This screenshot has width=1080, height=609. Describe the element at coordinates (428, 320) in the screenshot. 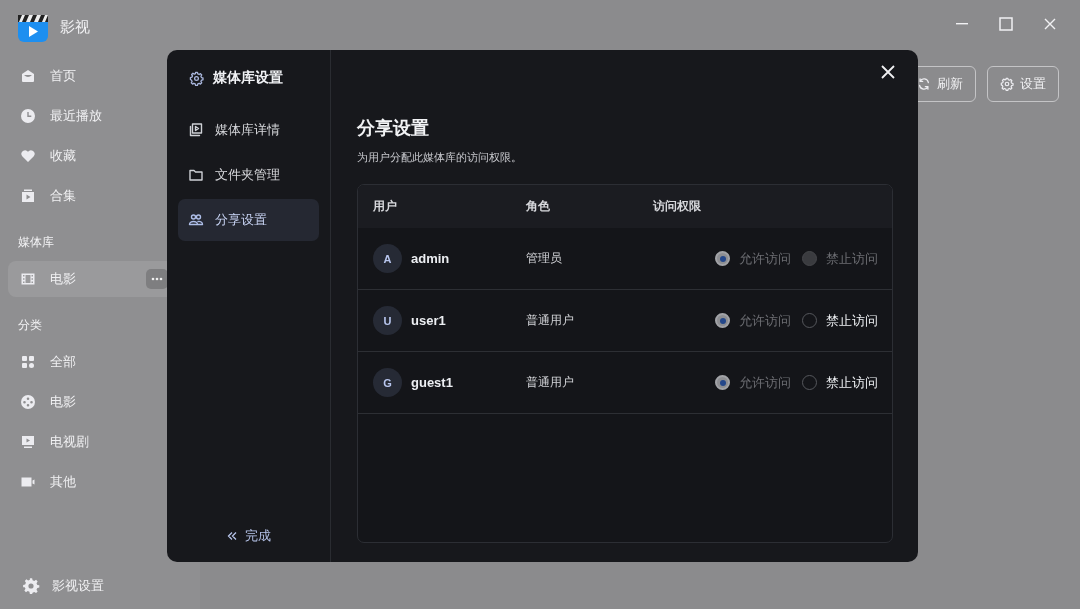

I see `user-name: user1` at that location.